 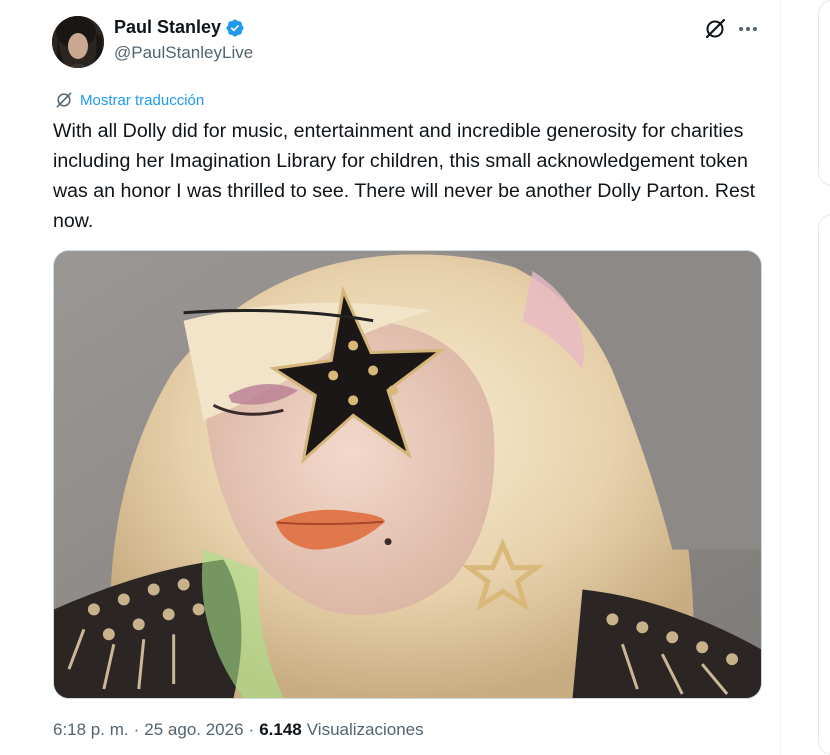 I want to click on author-handle: @PaulStanleyLive, so click(x=183, y=53).